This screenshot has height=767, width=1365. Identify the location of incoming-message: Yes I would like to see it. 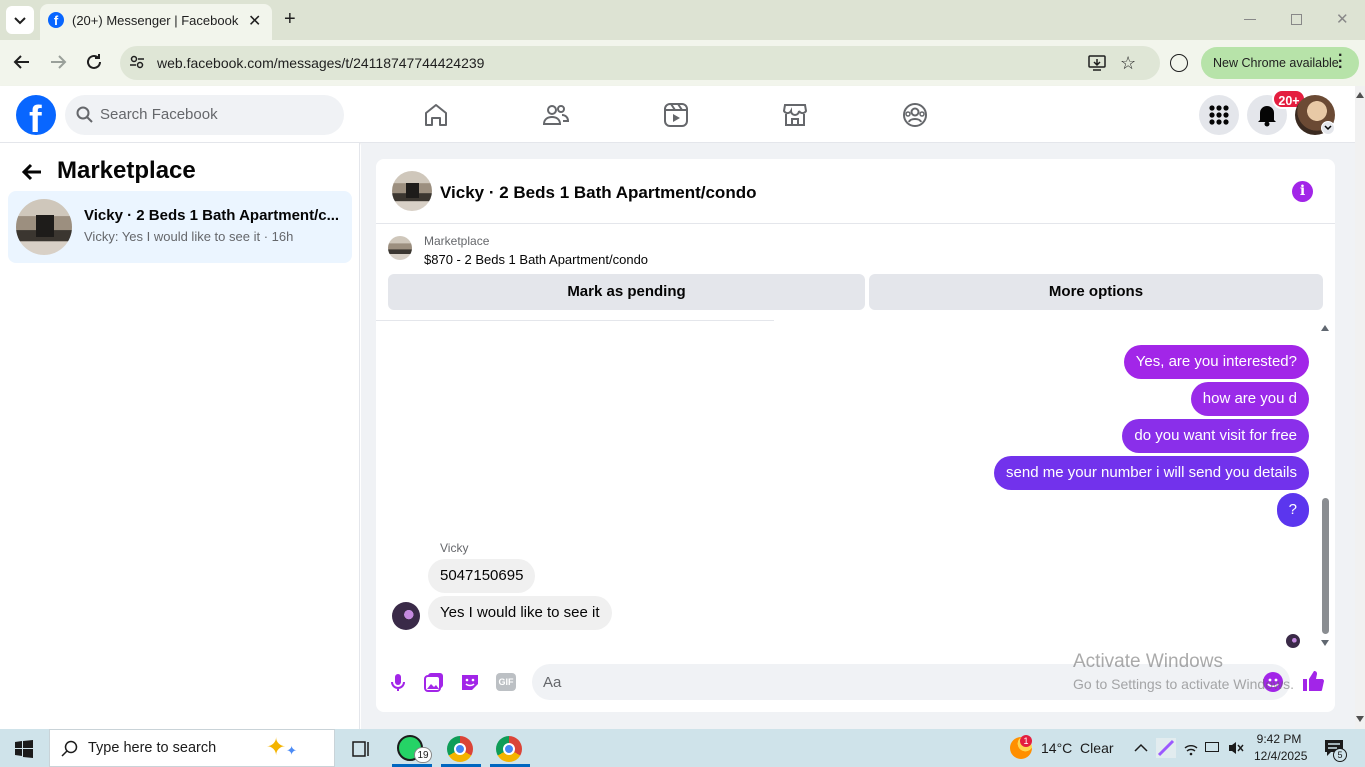
(520, 613).